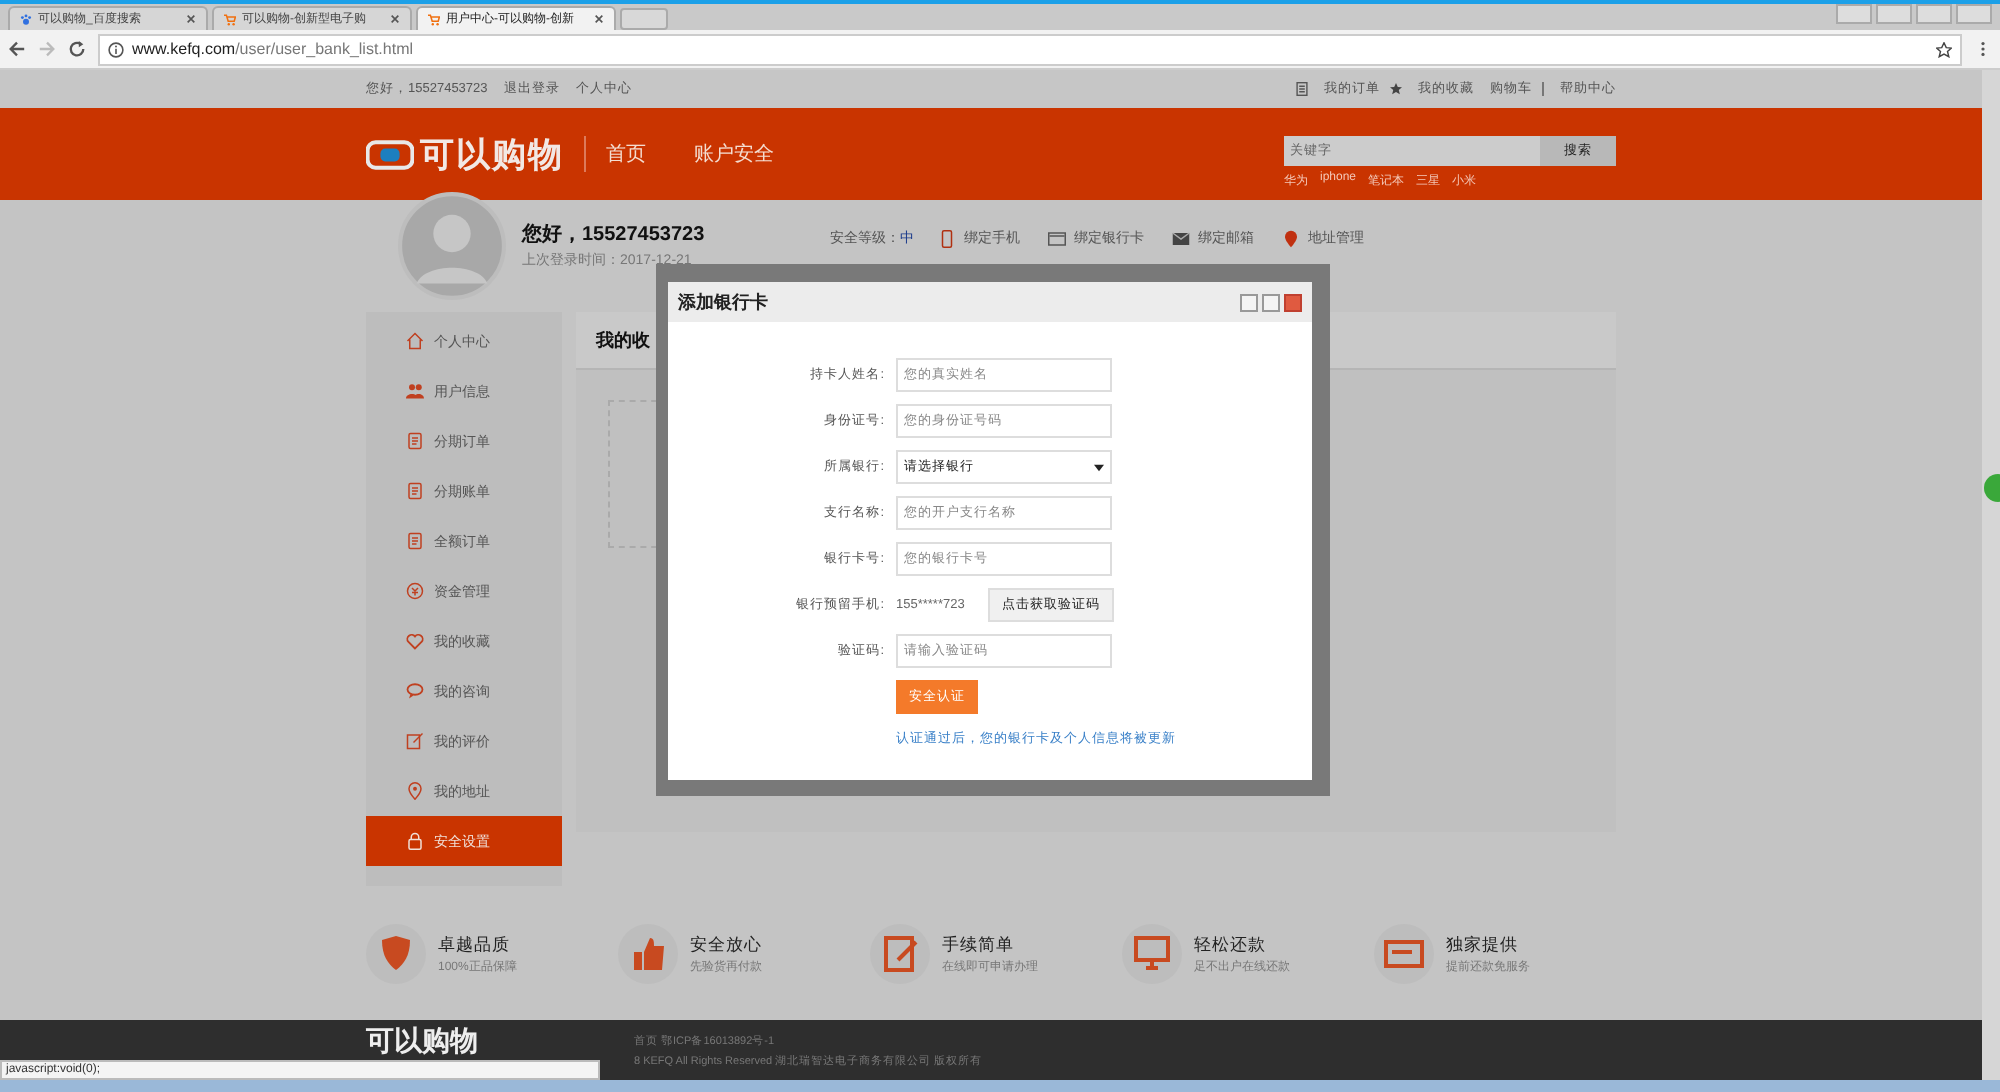 This screenshot has height=1092, width=2000. What do you see at coordinates (626, 154) in the screenshot?
I see `nav-link: 首页` at bounding box center [626, 154].